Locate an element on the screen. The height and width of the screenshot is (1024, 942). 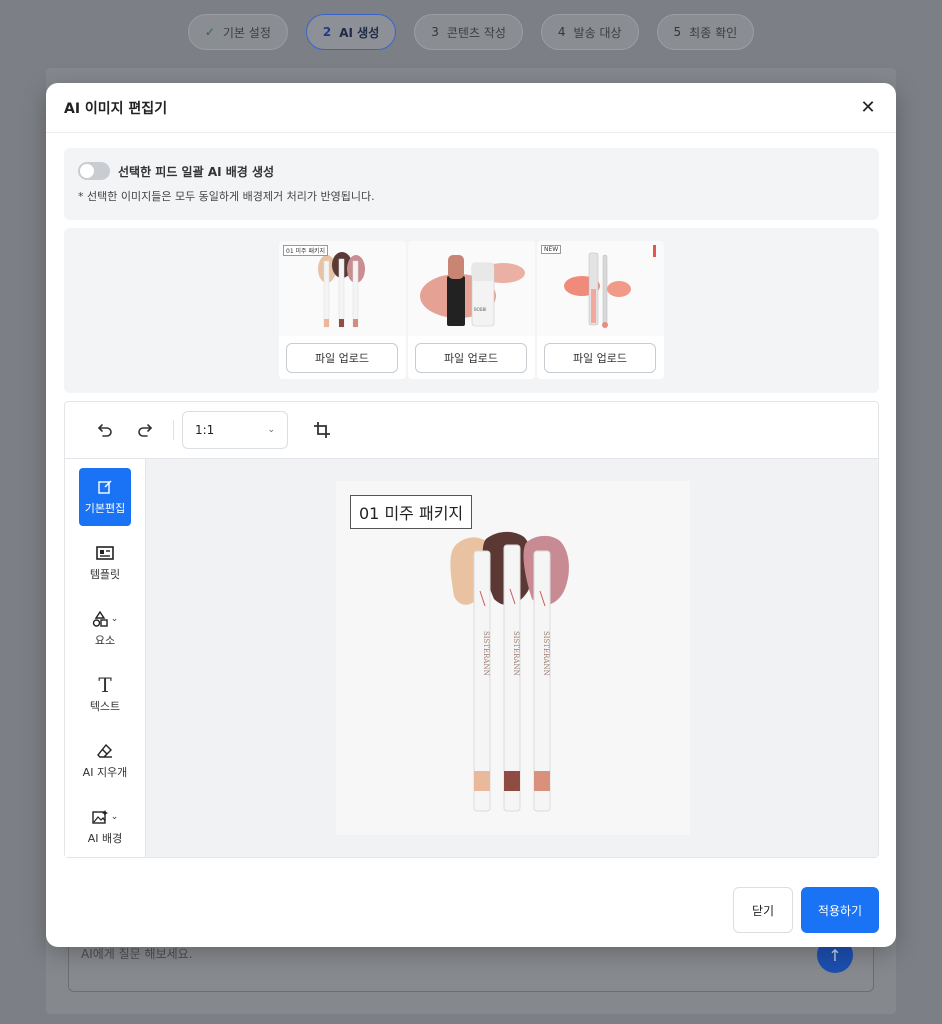
canvas-product-image: SISTERANN SISTERANN SISTERANN is located at coordinates (509, 671).